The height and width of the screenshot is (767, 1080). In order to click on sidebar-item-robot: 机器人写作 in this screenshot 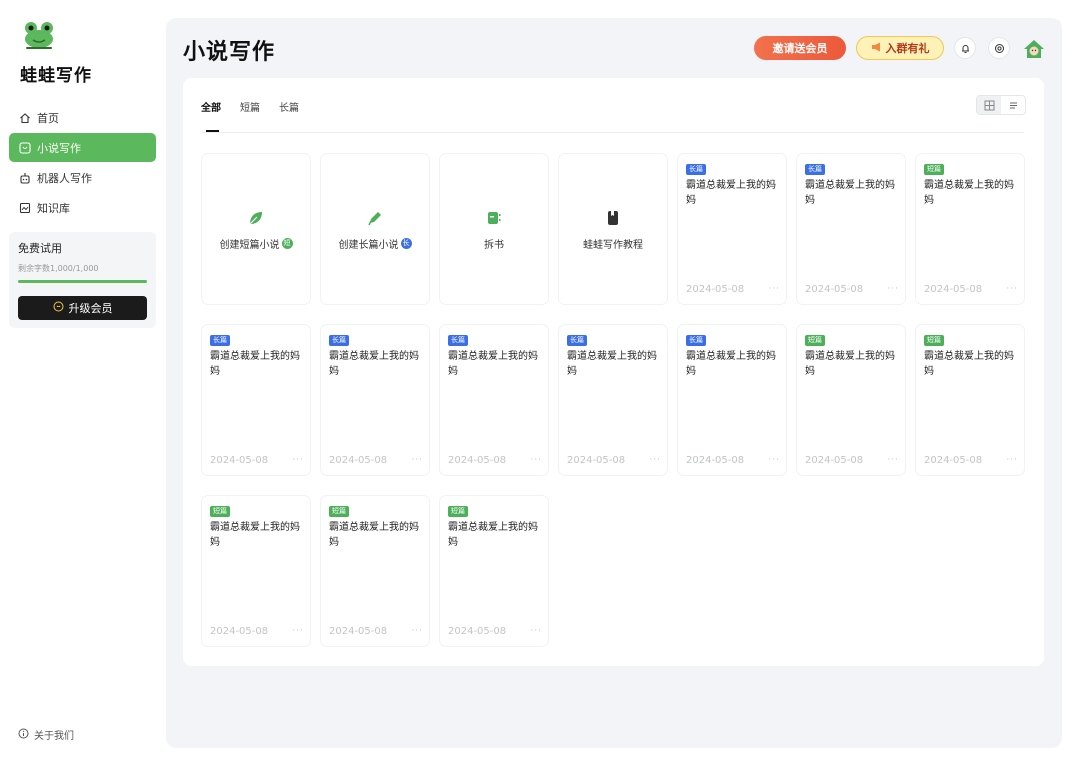, I will do `click(82, 177)`.